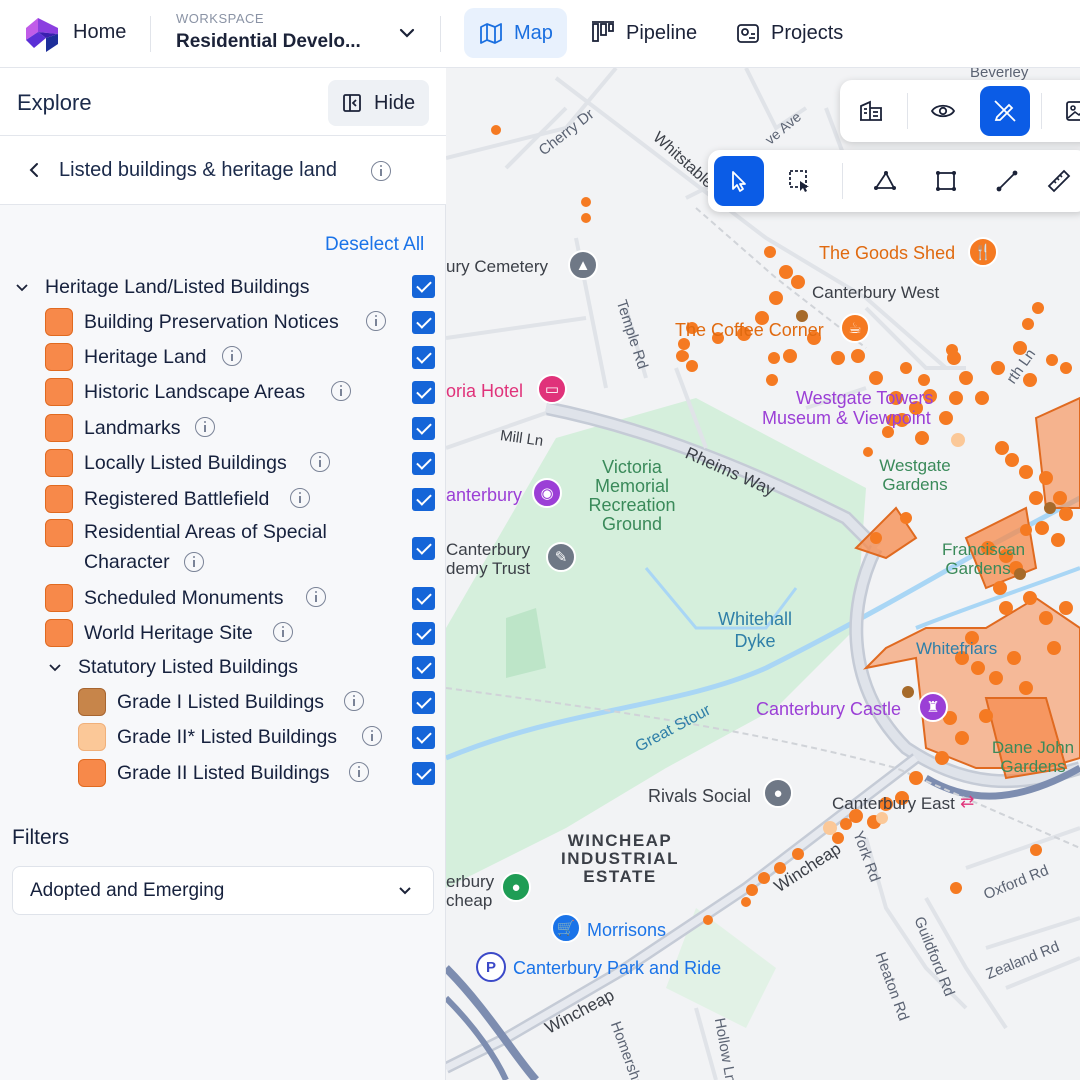 This screenshot has width=1080, height=1080. Describe the element at coordinates (885, 181) in the screenshot. I see `polygon-tool-button` at that location.